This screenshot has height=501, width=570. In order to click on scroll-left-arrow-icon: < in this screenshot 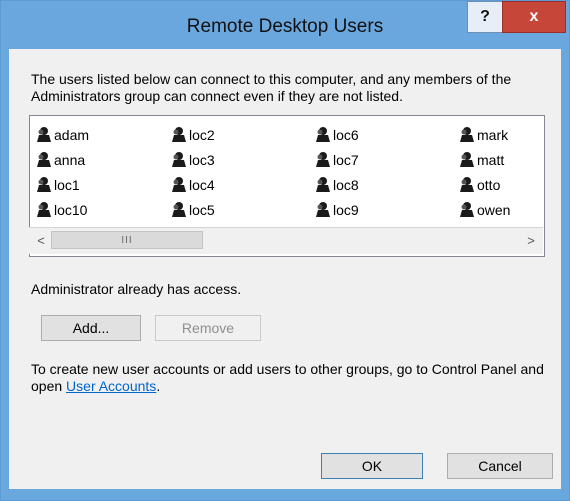, I will do `click(41, 241)`.